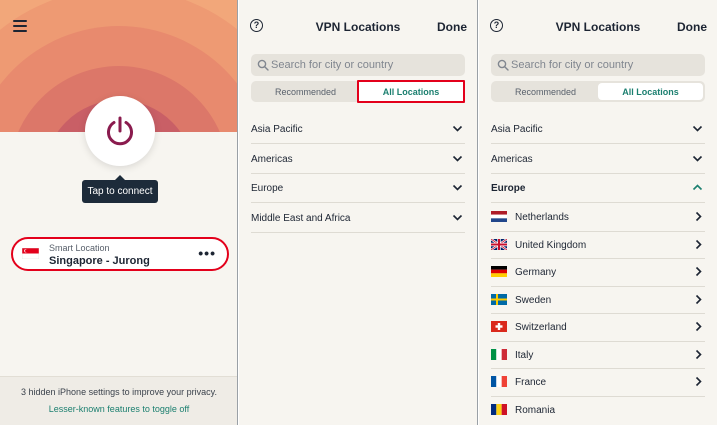  I want to click on netherlands-flag-icon, so click(499, 216).